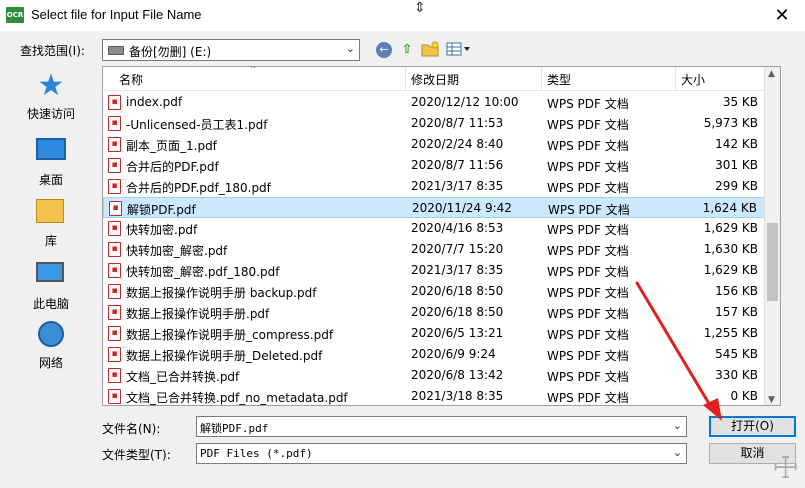 This screenshot has height=488, width=805. What do you see at coordinates (736, 312) in the screenshot?
I see `file-size: 157 KB` at bounding box center [736, 312].